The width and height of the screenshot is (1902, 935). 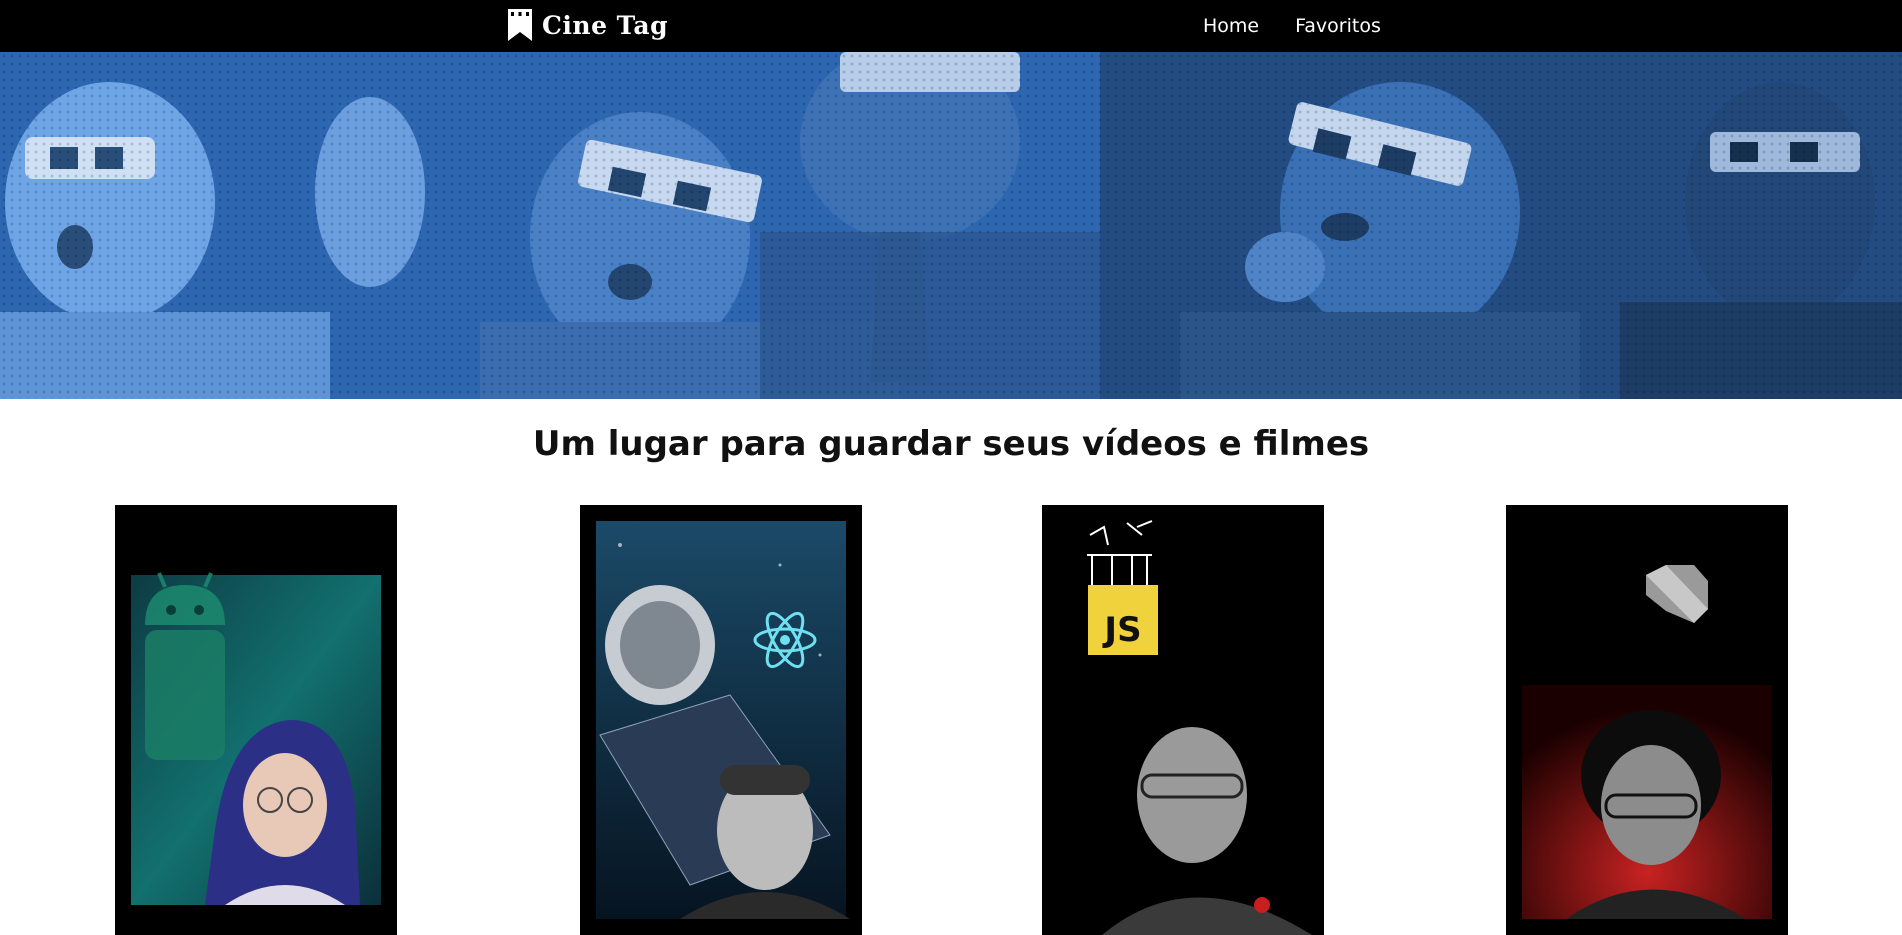 I want to click on javascript-course-thumbnail: JS, so click(x=1183, y=720).